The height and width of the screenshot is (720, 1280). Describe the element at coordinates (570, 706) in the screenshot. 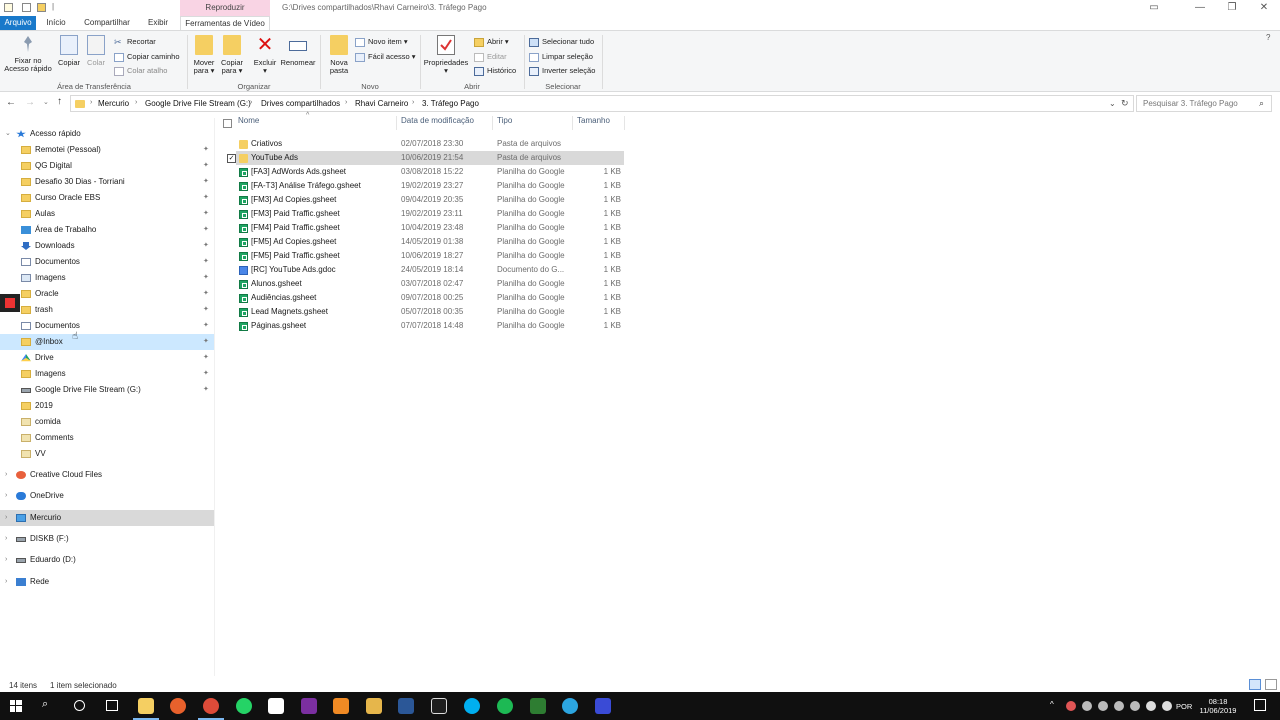

I see `telegram-icon` at that location.